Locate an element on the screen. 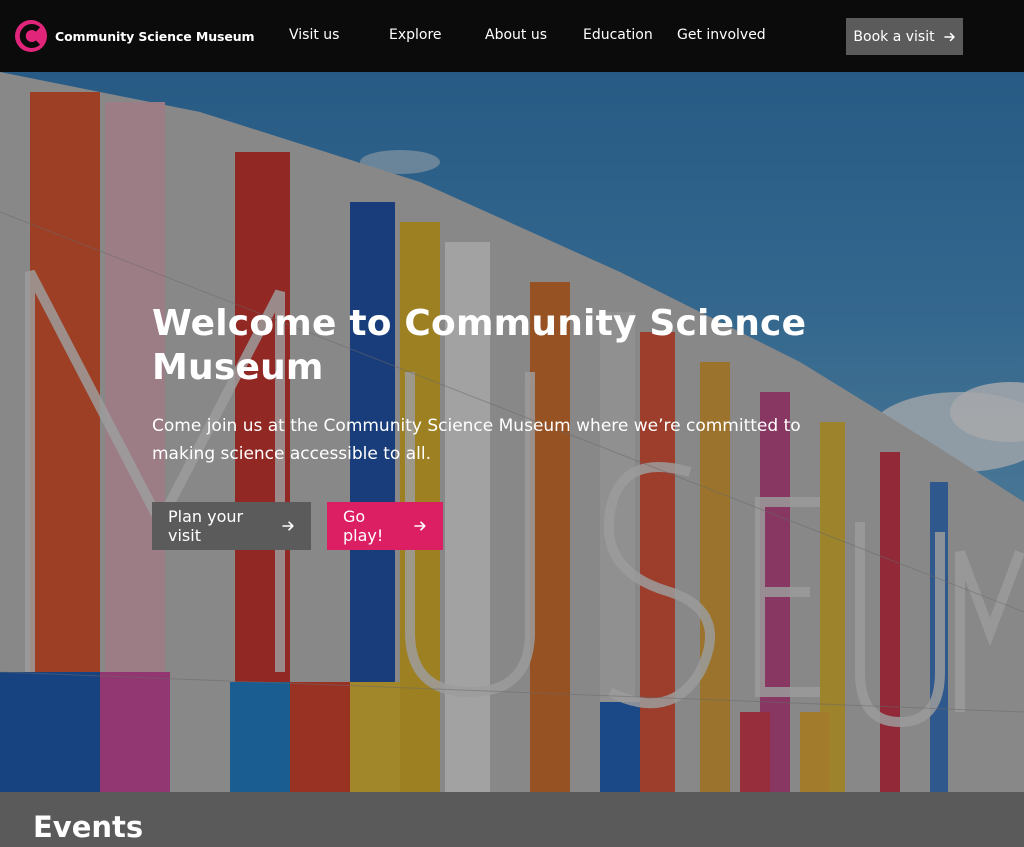 The width and height of the screenshot is (1024, 847). hero-title: Welcome to Community Science Museum is located at coordinates (479, 345).